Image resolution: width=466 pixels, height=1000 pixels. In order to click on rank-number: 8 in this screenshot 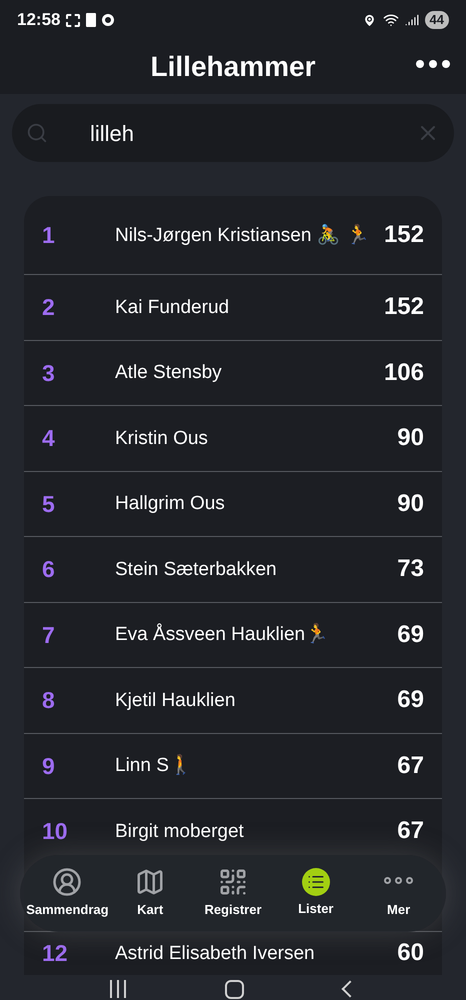, I will do `click(49, 700)`.